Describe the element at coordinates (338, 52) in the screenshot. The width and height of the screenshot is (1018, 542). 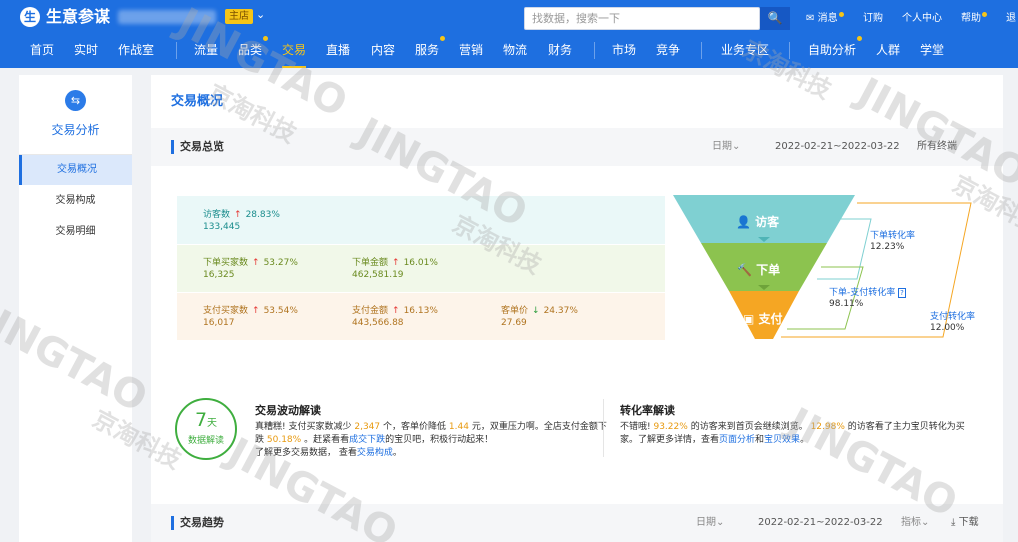
I see `nav-live: 直播` at that location.